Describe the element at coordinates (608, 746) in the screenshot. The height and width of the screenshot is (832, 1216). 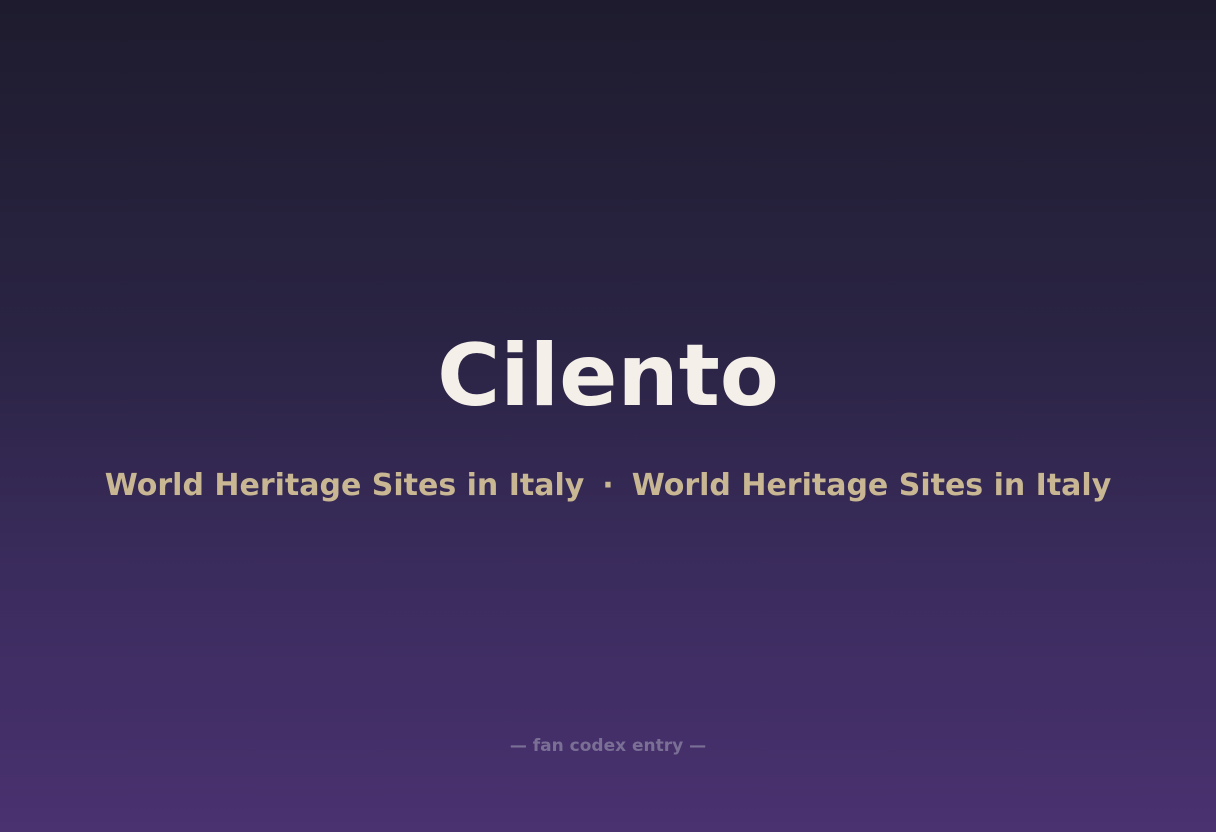
I see `footer-caption: — fan codex entry —` at that location.